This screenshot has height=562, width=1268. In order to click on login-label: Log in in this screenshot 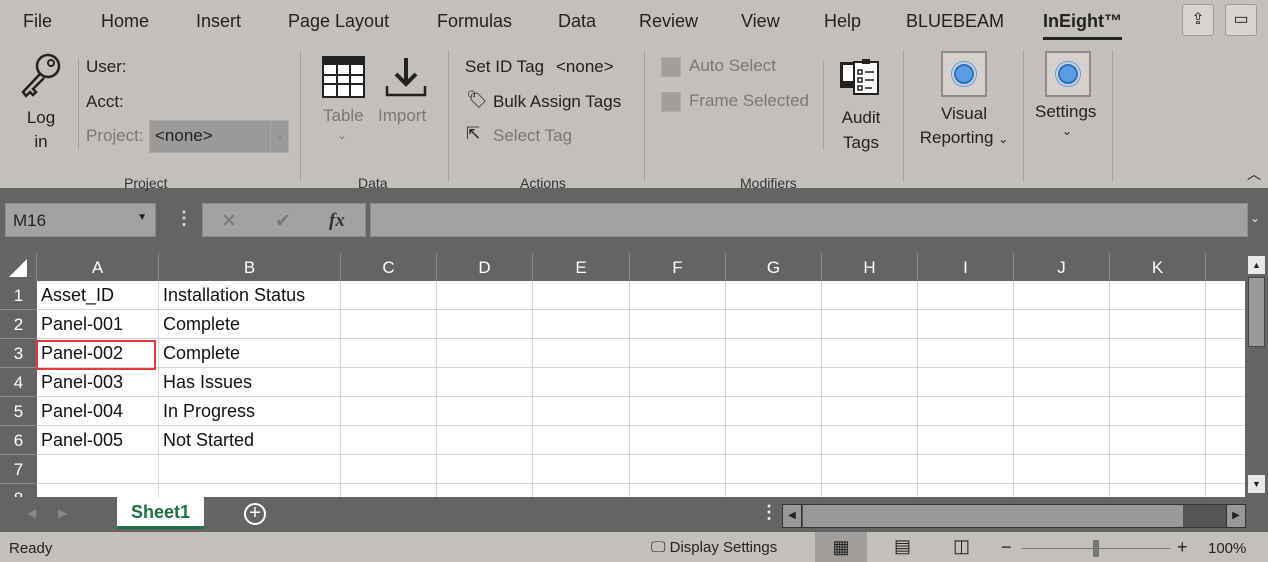, I will do `click(41, 130)`.